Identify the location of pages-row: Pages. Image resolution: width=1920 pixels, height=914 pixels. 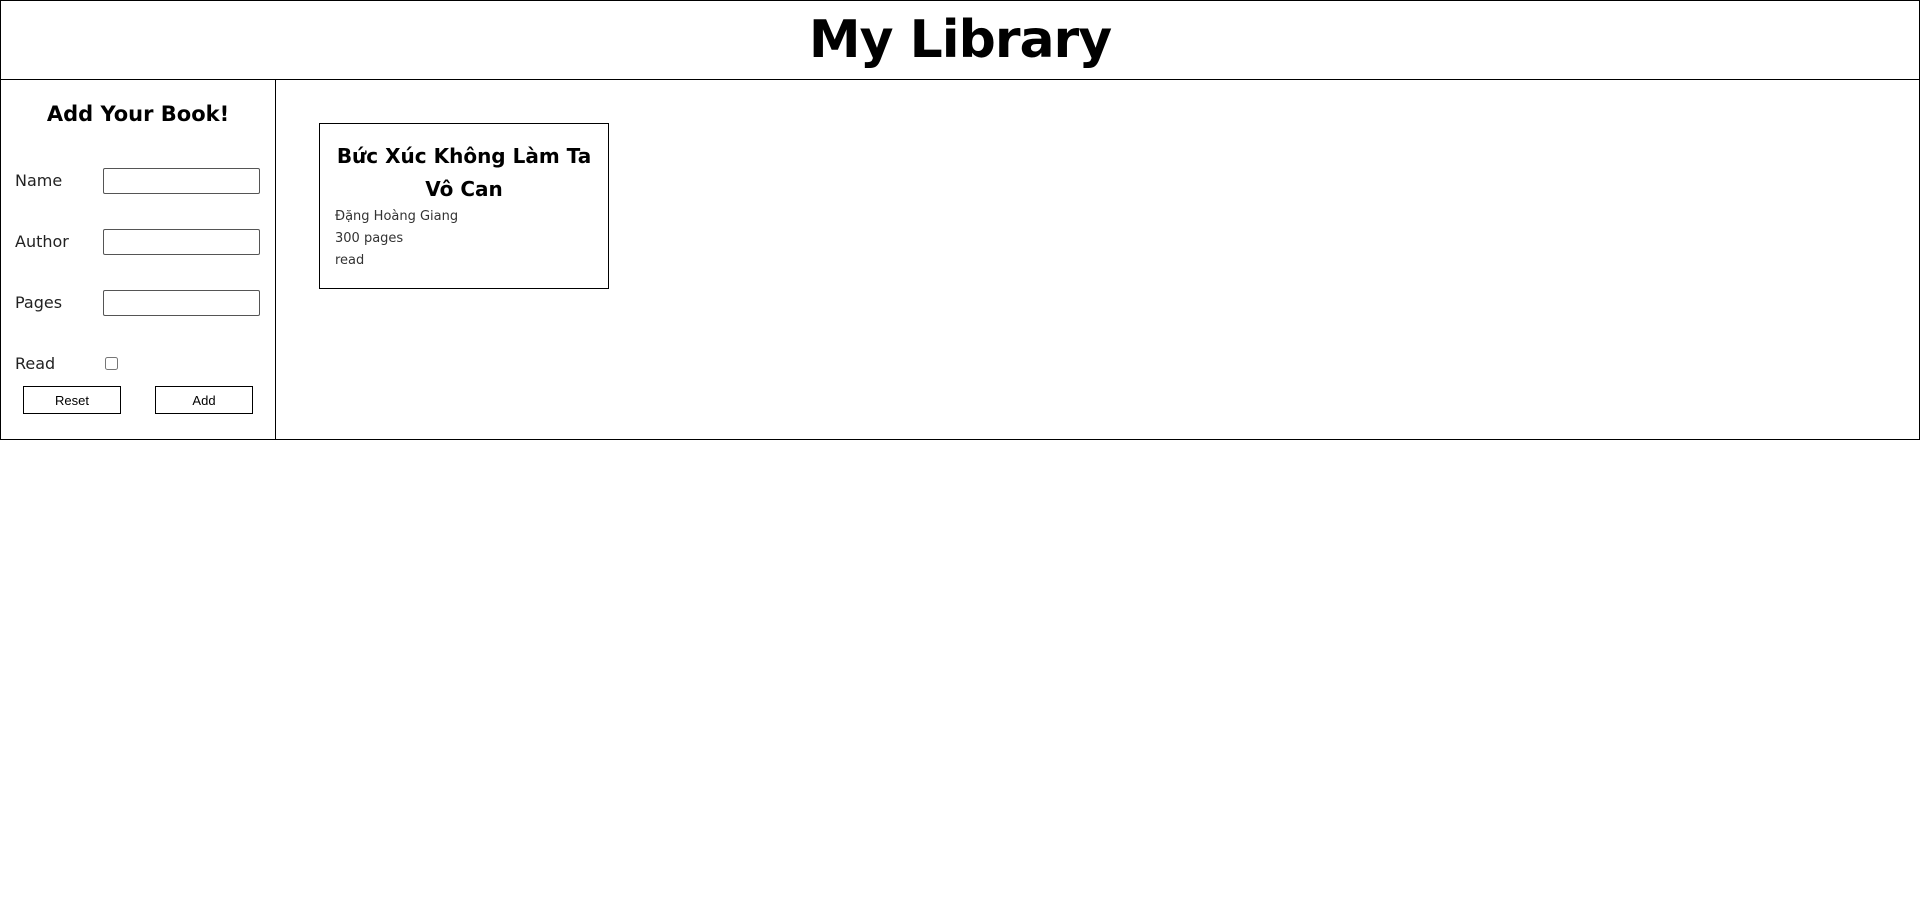
(138, 302).